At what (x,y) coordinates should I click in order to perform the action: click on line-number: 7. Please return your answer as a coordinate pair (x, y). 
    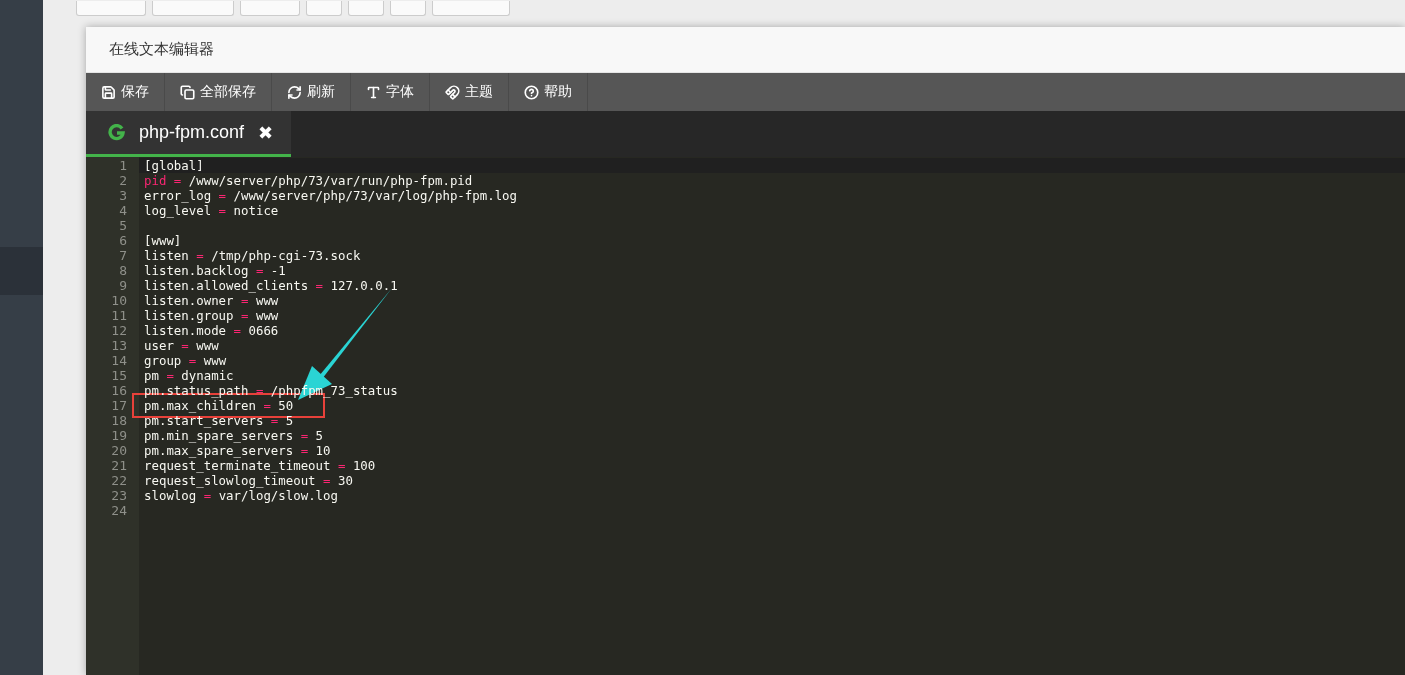
    Looking at the image, I should click on (123, 255).